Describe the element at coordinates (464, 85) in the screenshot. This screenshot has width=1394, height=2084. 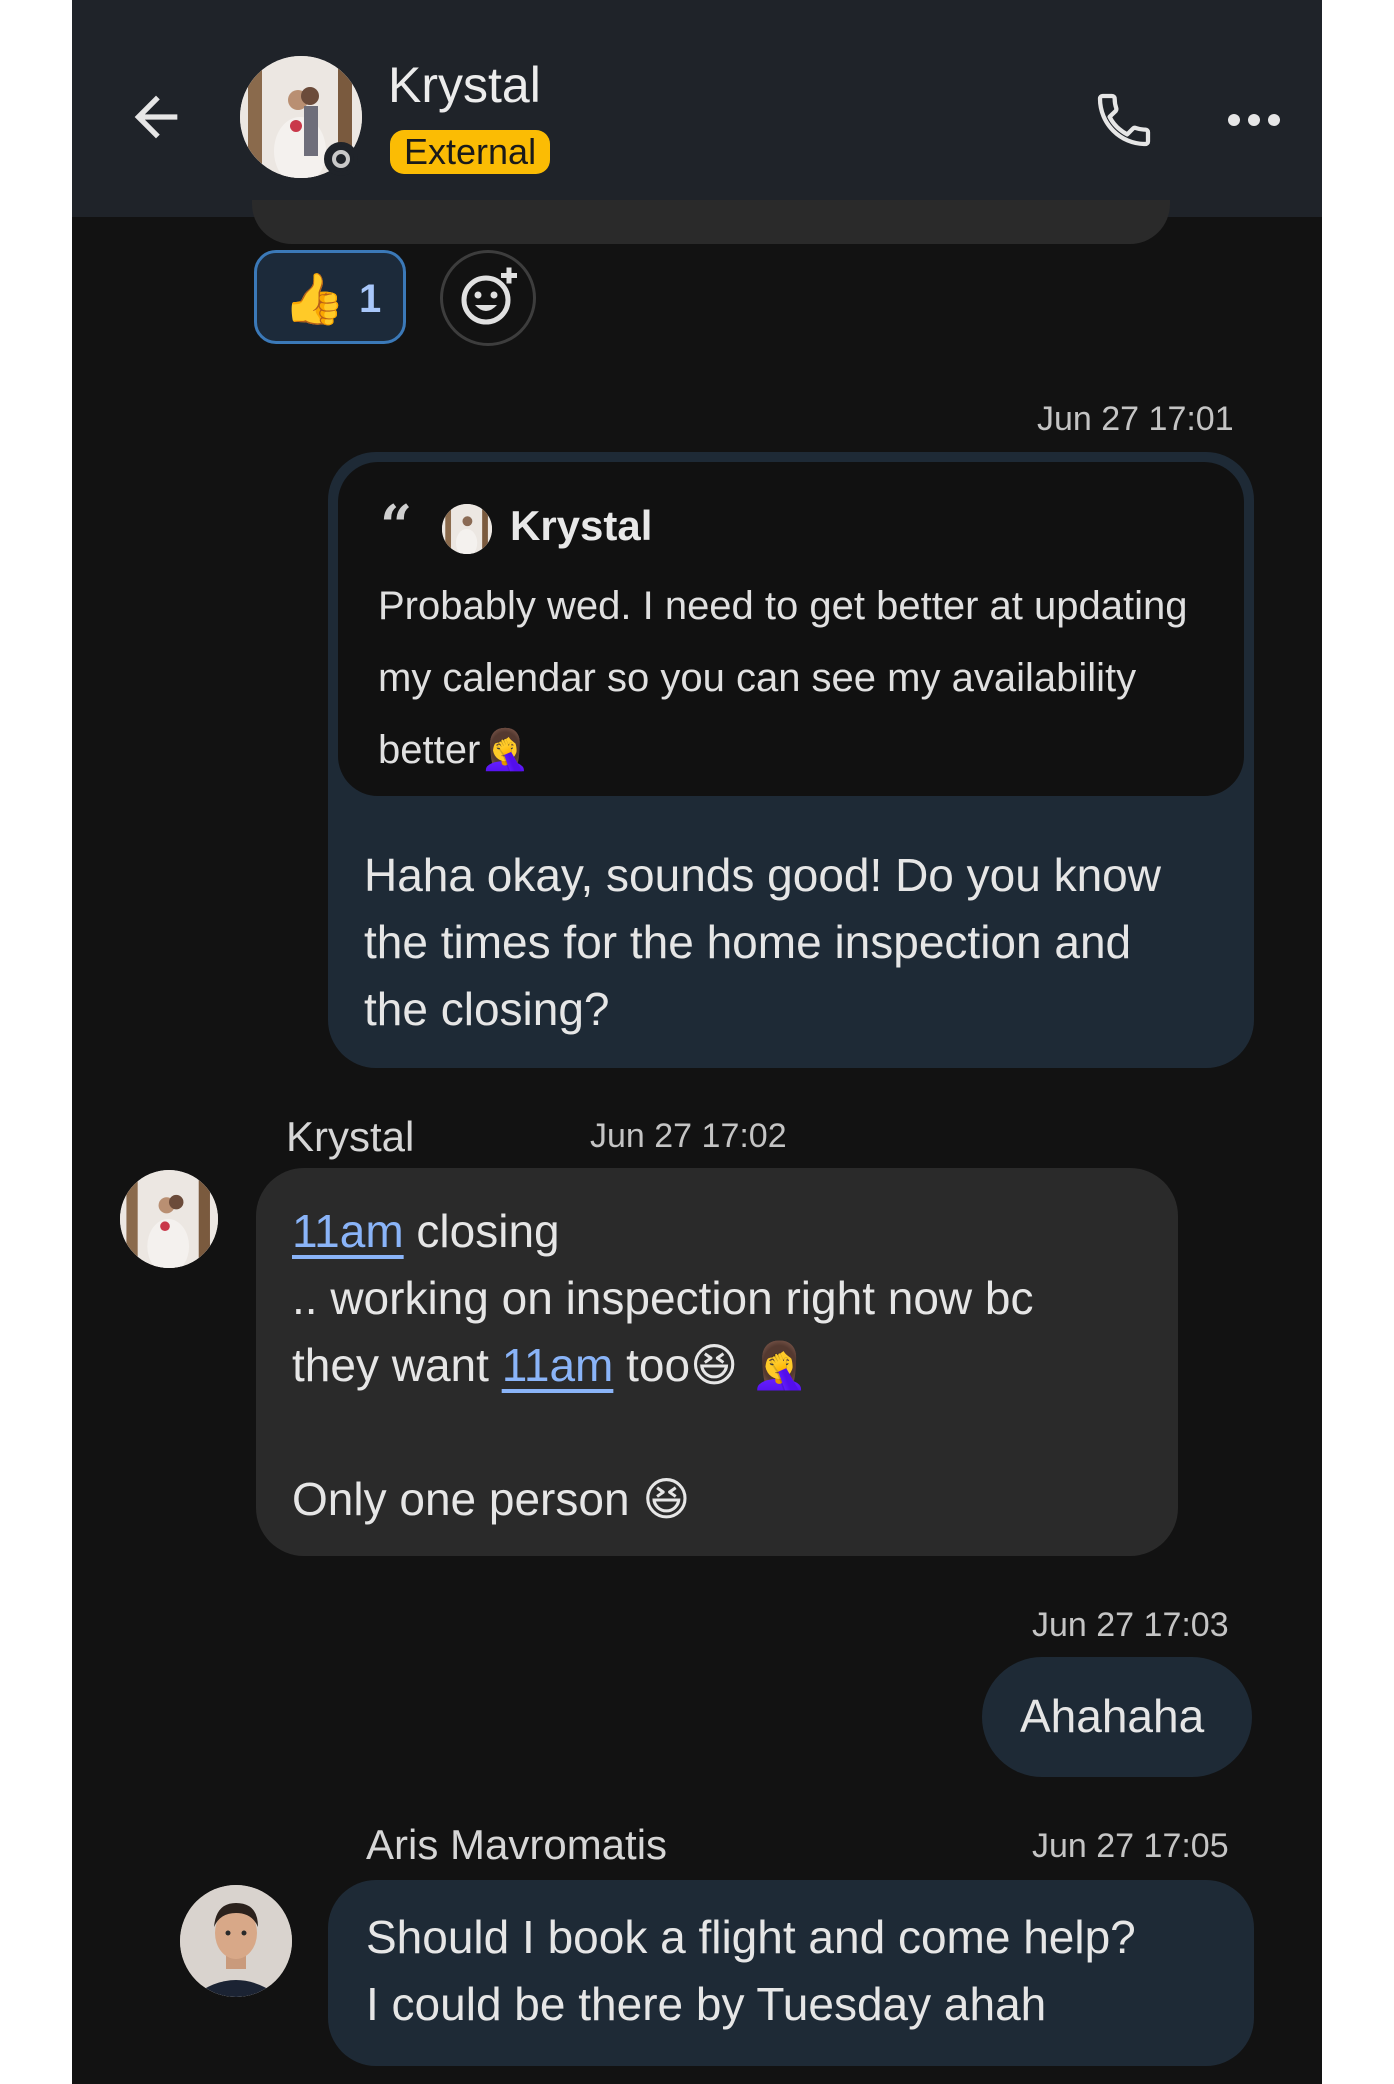
I see `contact-name: Krystal` at that location.